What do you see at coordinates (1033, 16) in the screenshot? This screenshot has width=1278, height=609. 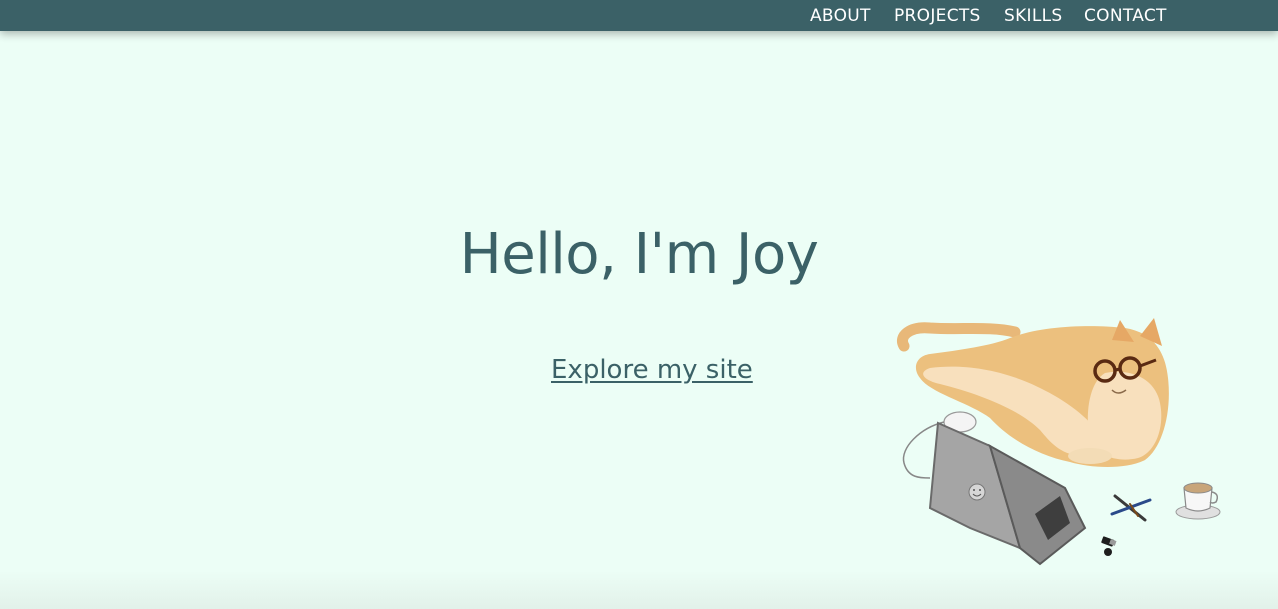 I see `nav-link-skills: SKILLS` at bounding box center [1033, 16].